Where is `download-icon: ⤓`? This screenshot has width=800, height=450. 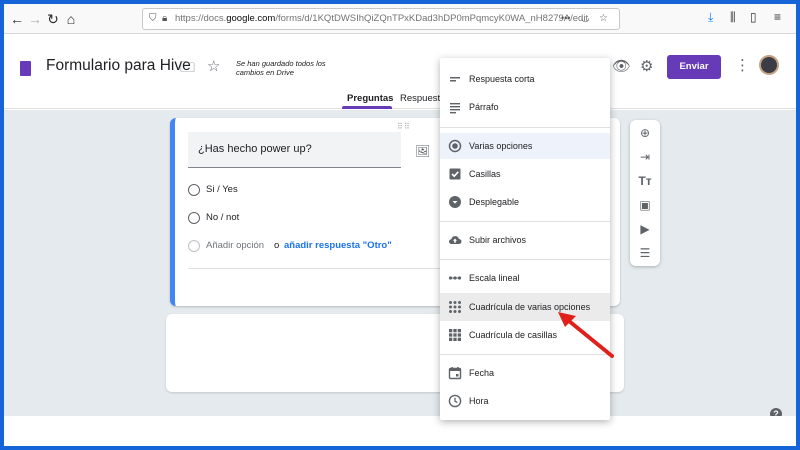 download-icon: ⤓ is located at coordinates (710, 17).